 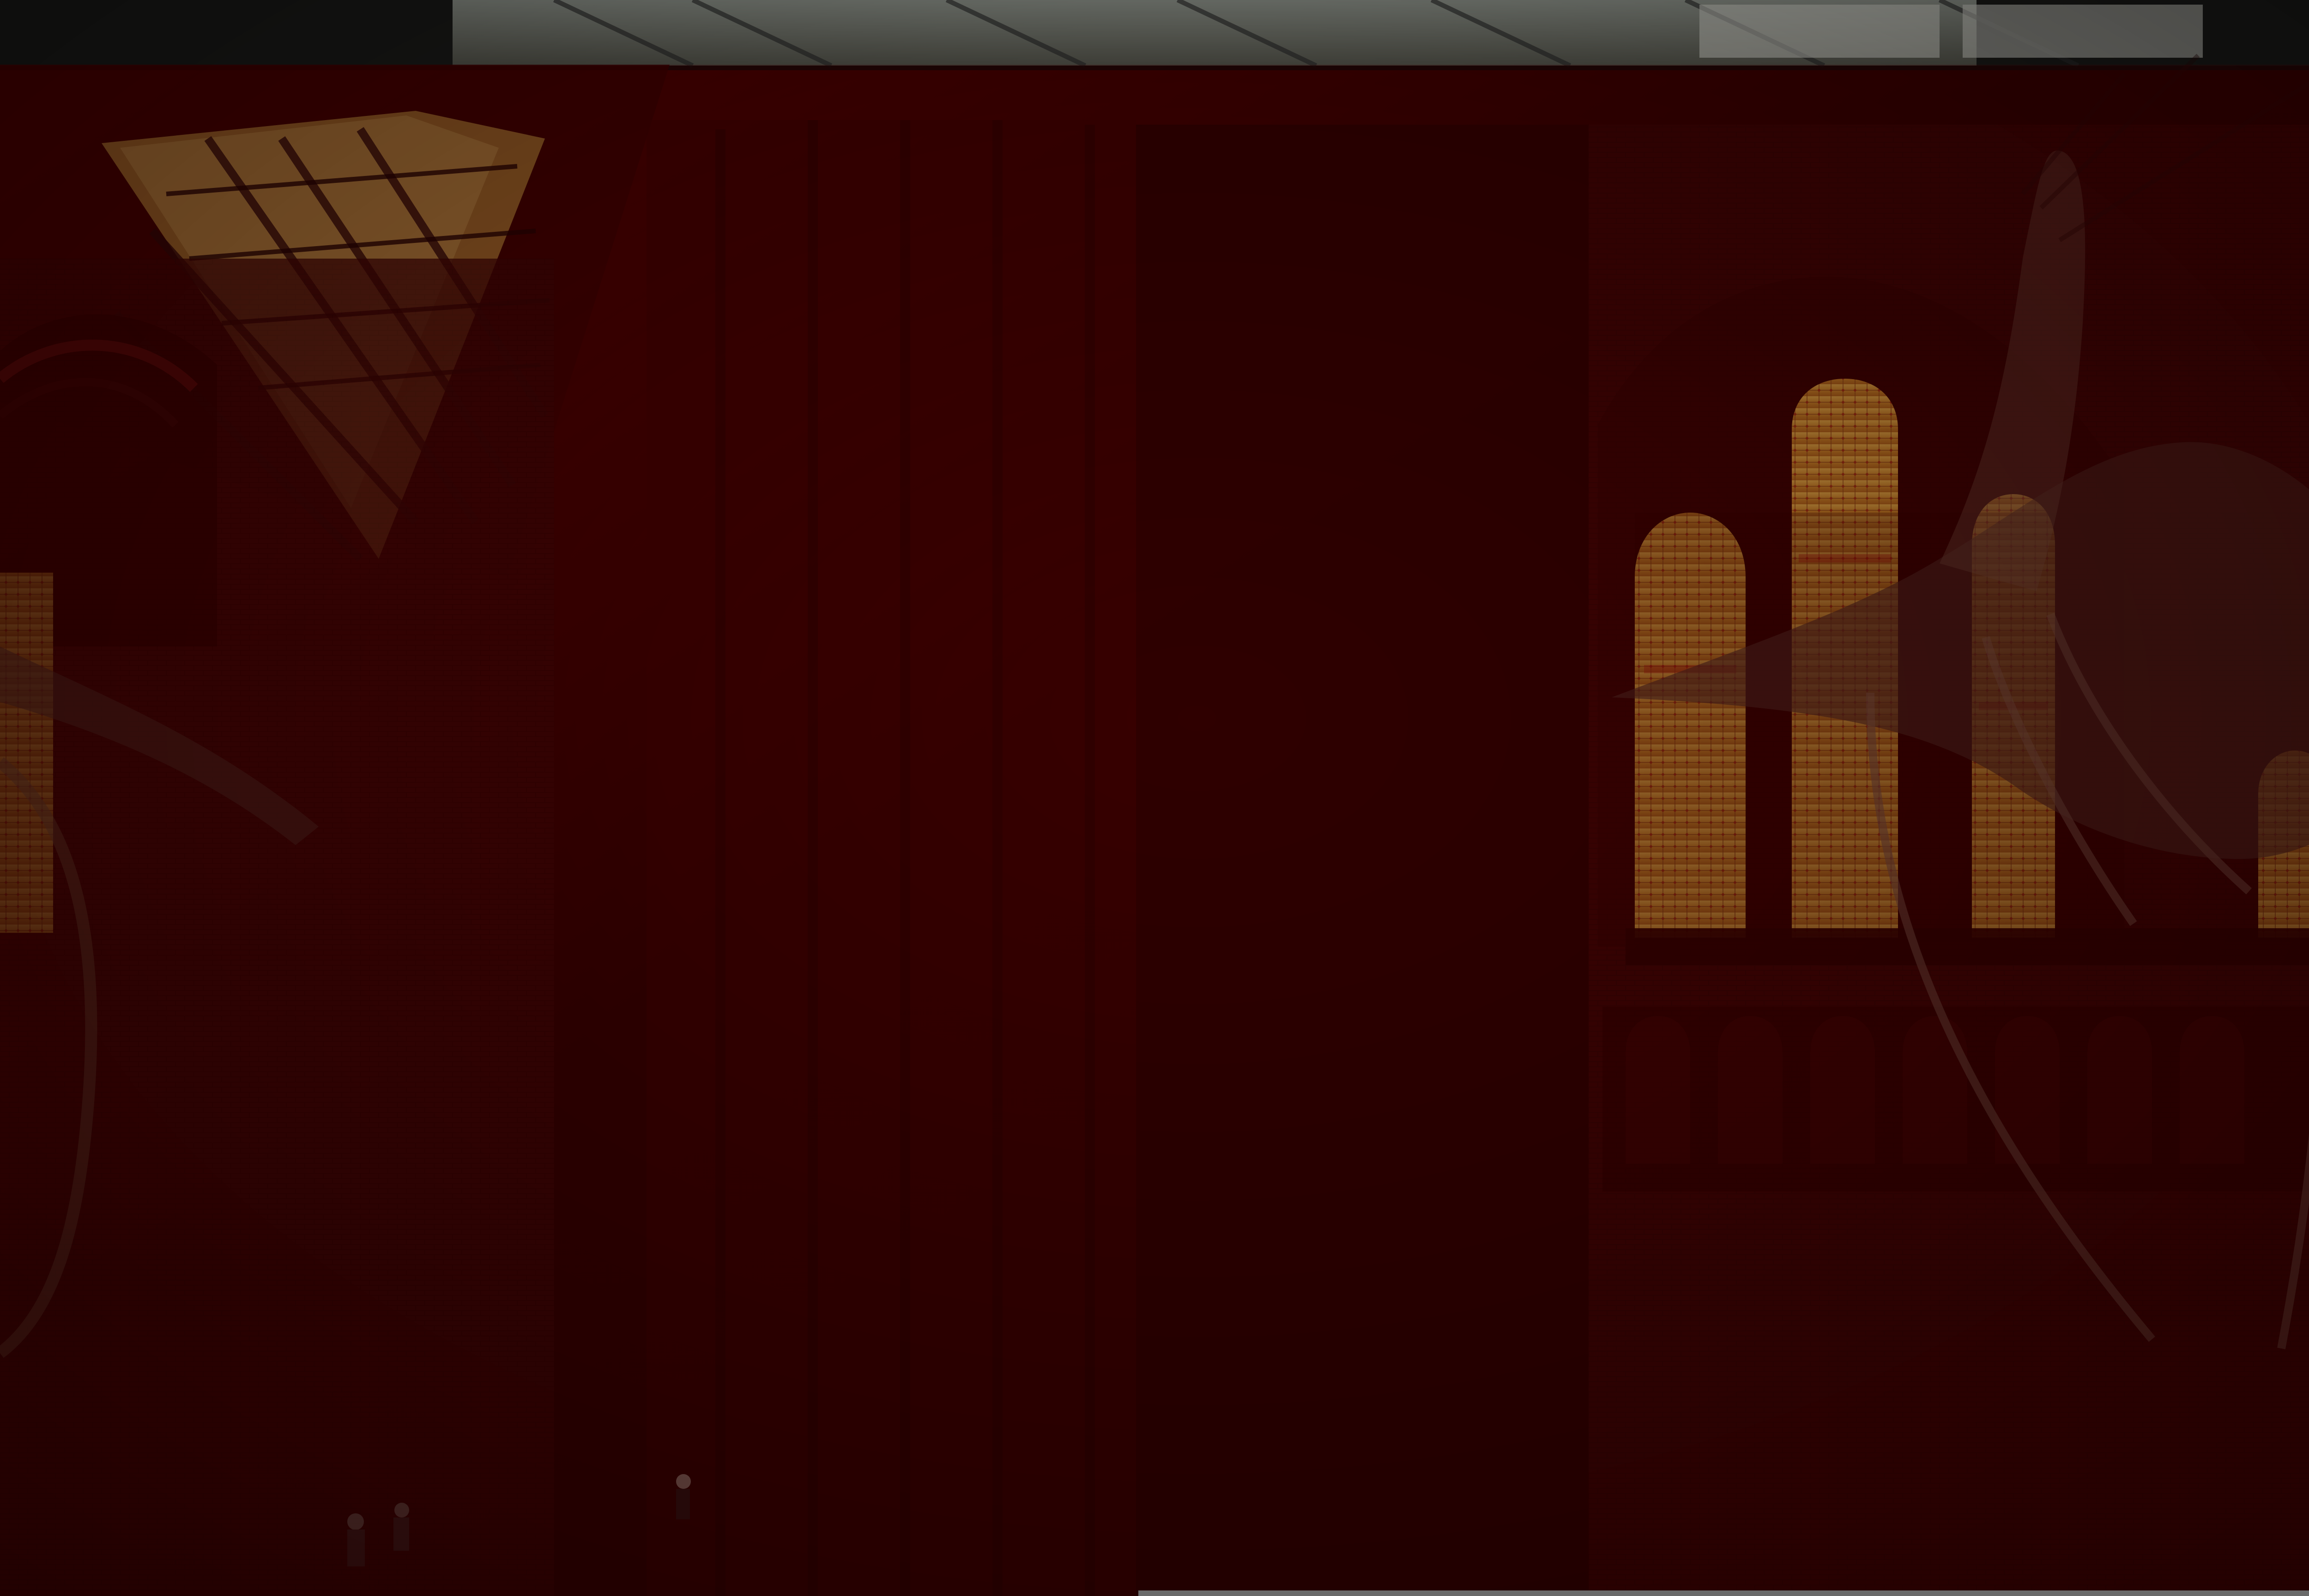 I want to click on bottom-strip, so click(x=1723, y=1593).